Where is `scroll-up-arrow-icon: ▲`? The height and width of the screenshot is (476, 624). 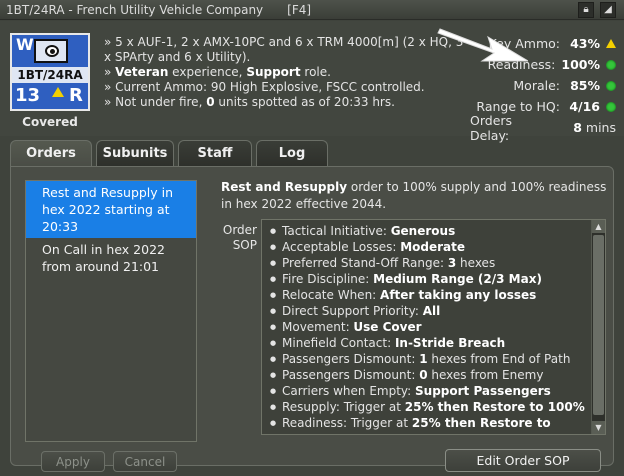 scroll-up-arrow-icon: ▲ is located at coordinates (598, 226).